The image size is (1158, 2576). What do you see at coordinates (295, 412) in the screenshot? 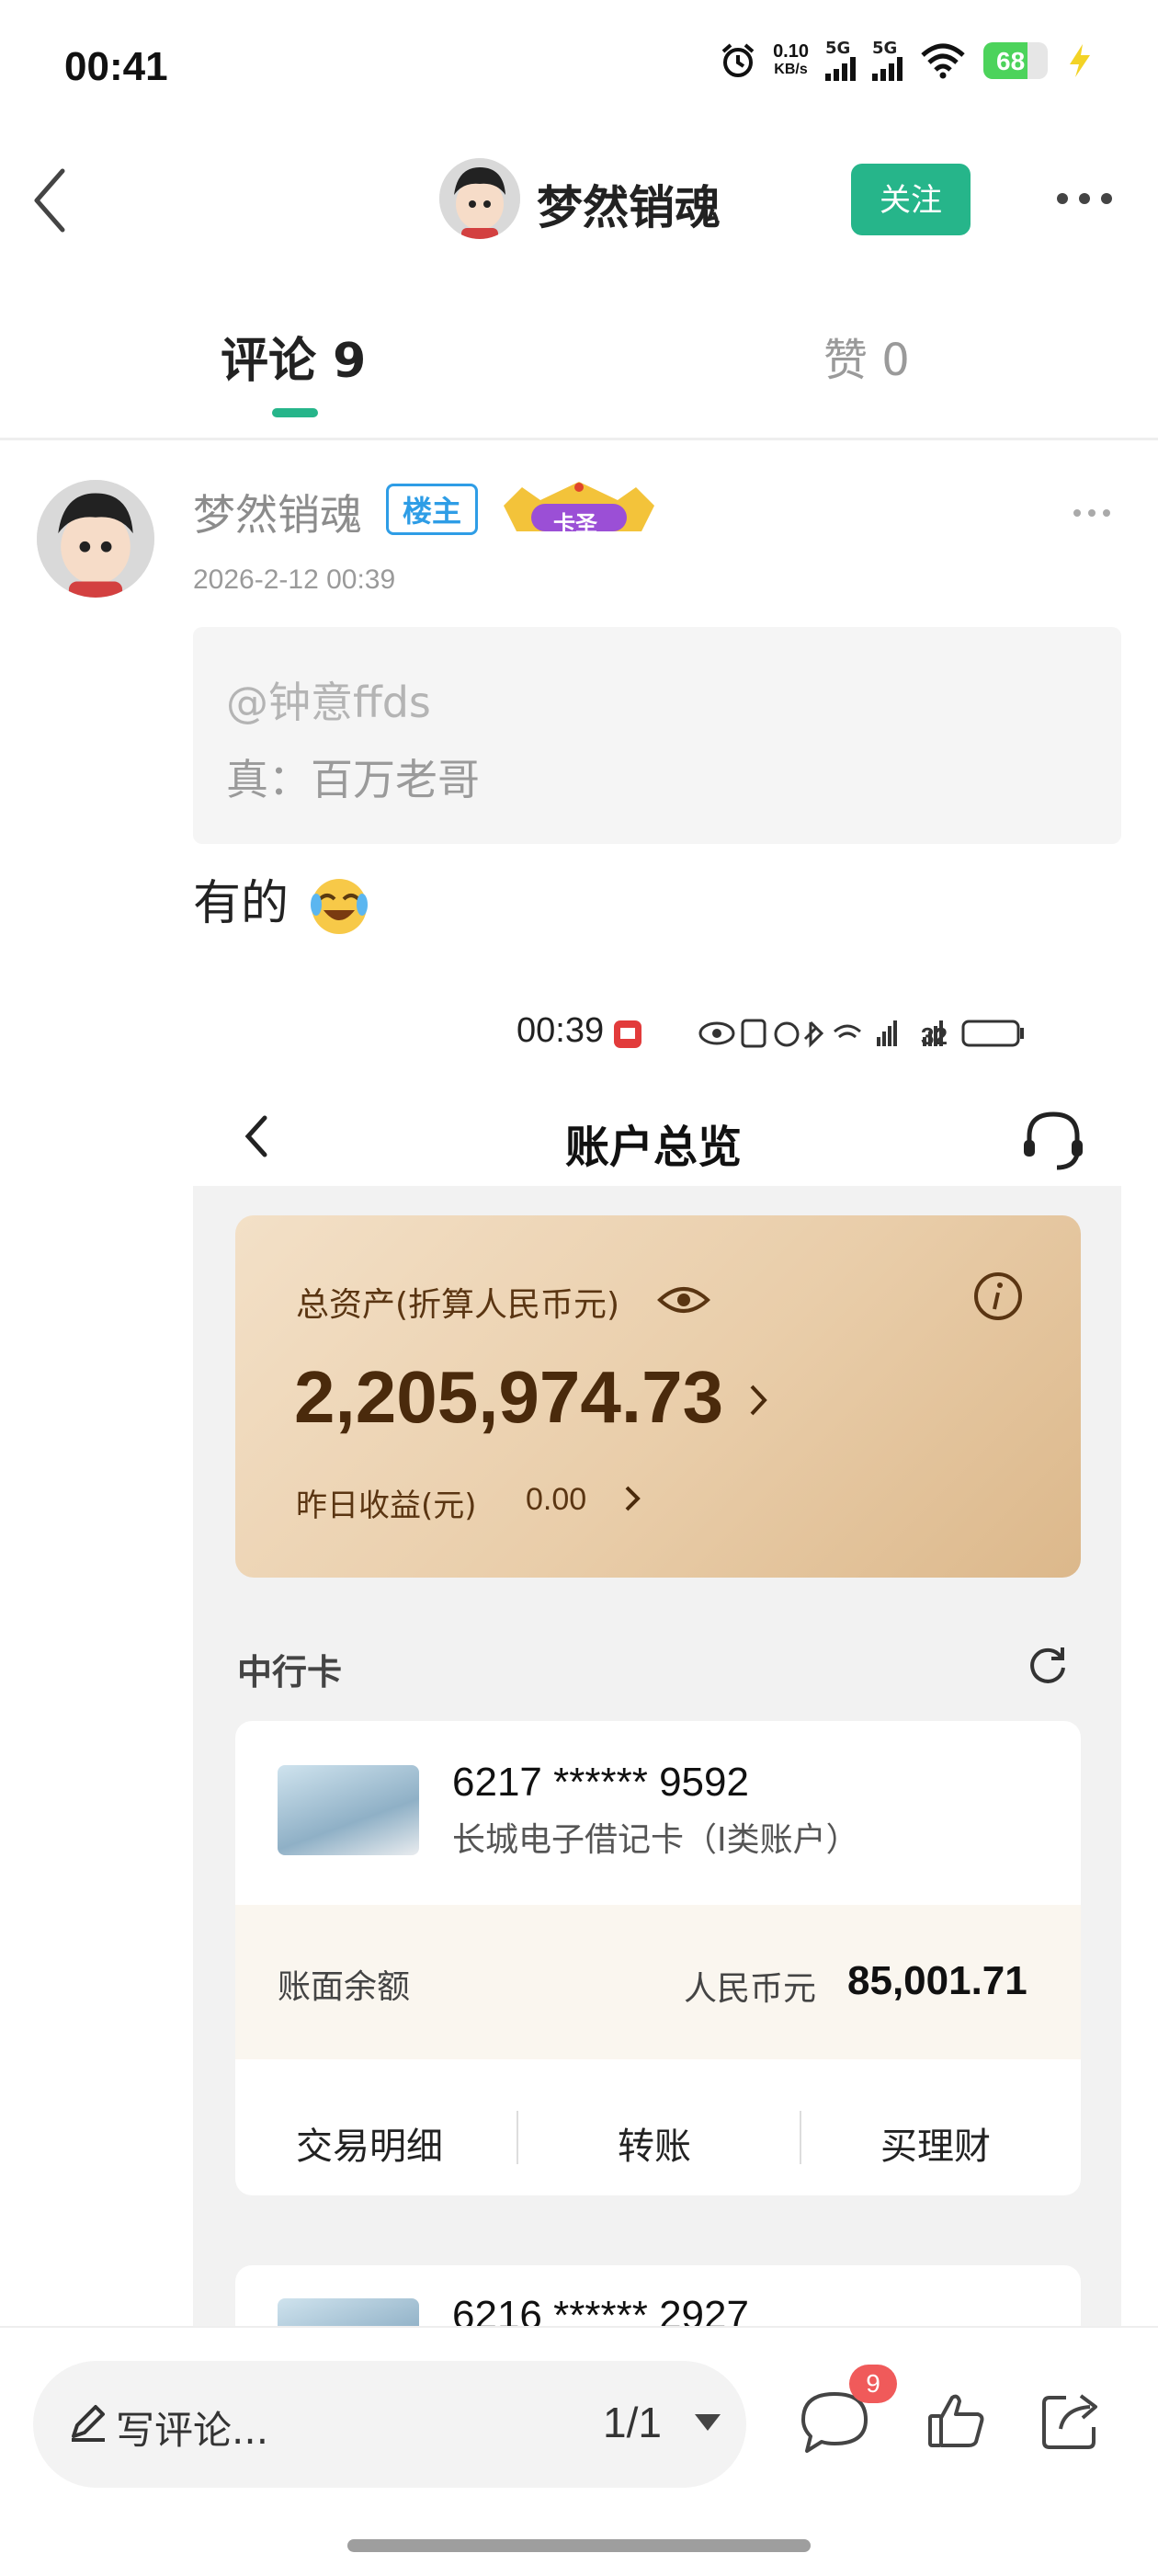
I see `tab-active-indicator` at bounding box center [295, 412].